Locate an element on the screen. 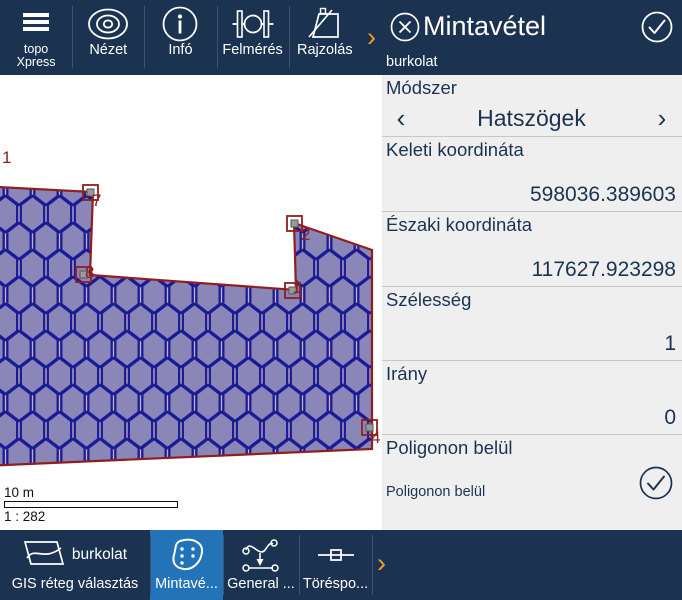 The height and width of the screenshot is (600, 682). toolbar-item-info: Infó is located at coordinates (180, 37).